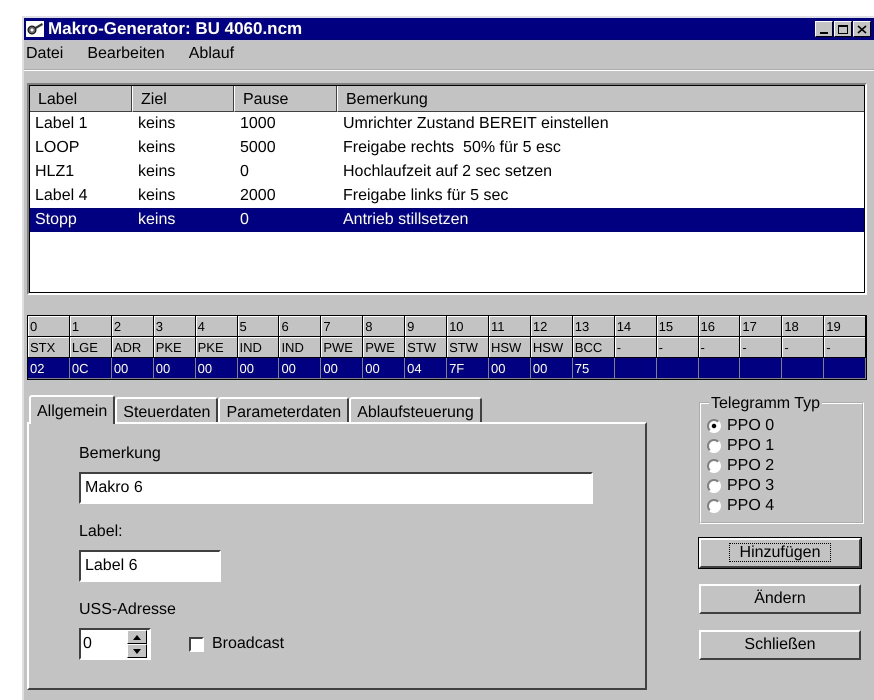 The image size is (874, 700). What do you see at coordinates (126, 54) in the screenshot?
I see `menu-item: Bearbeiten` at bounding box center [126, 54].